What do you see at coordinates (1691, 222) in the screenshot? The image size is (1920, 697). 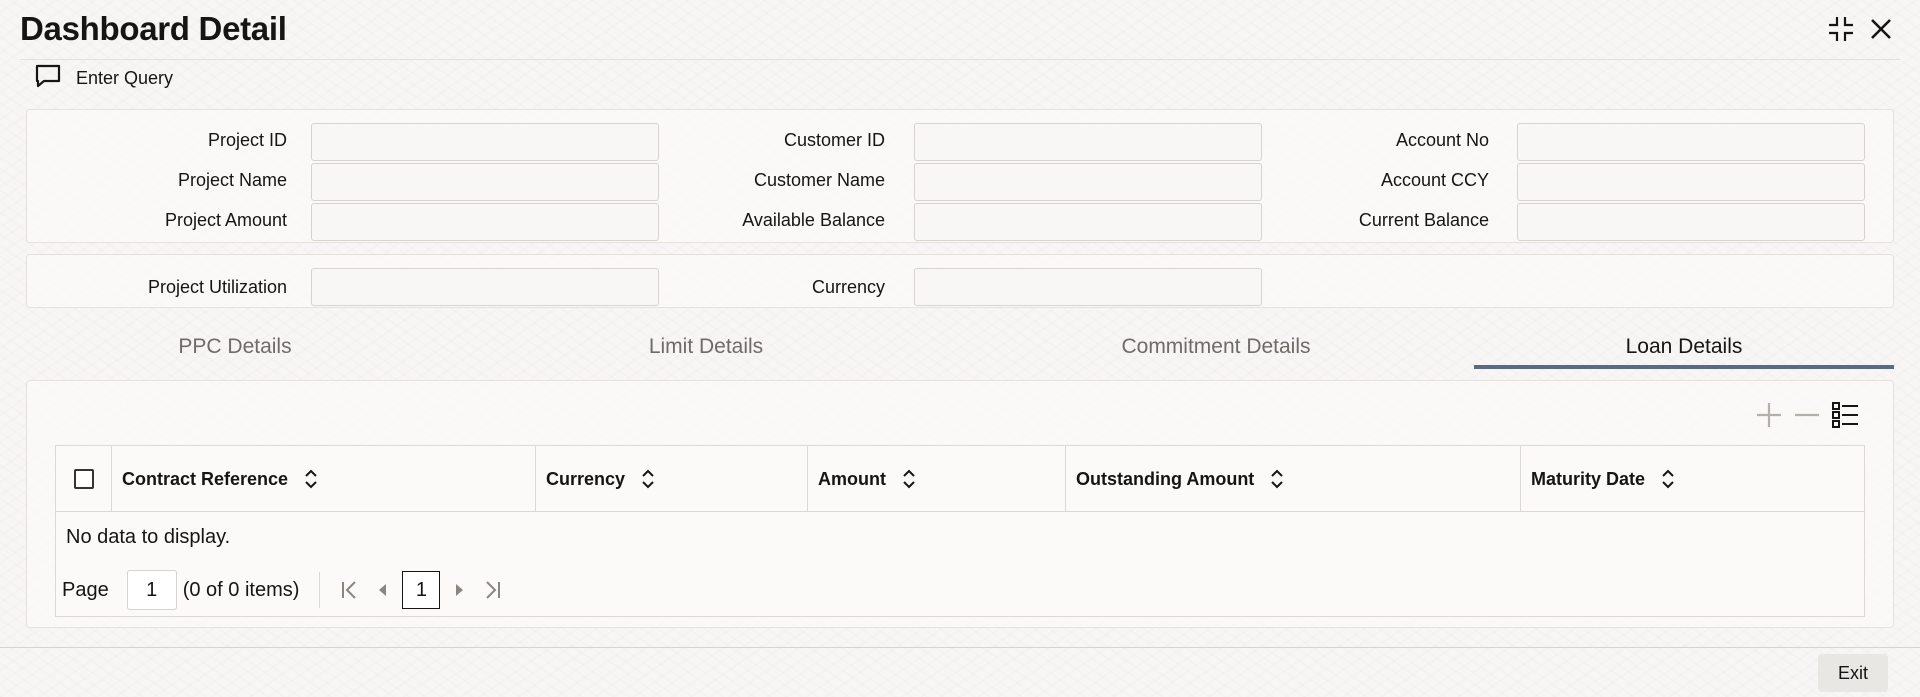 I see `current-balance-input` at bounding box center [1691, 222].